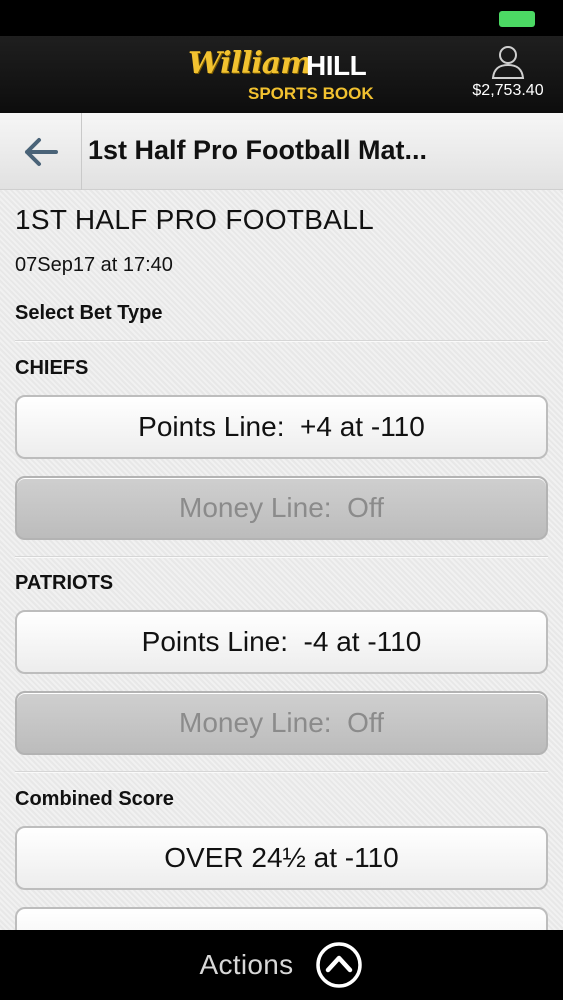 The width and height of the screenshot is (563, 1000). What do you see at coordinates (94, 799) in the screenshot?
I see `combined-score-label: Combined Score` at bounding box center [94, 799].